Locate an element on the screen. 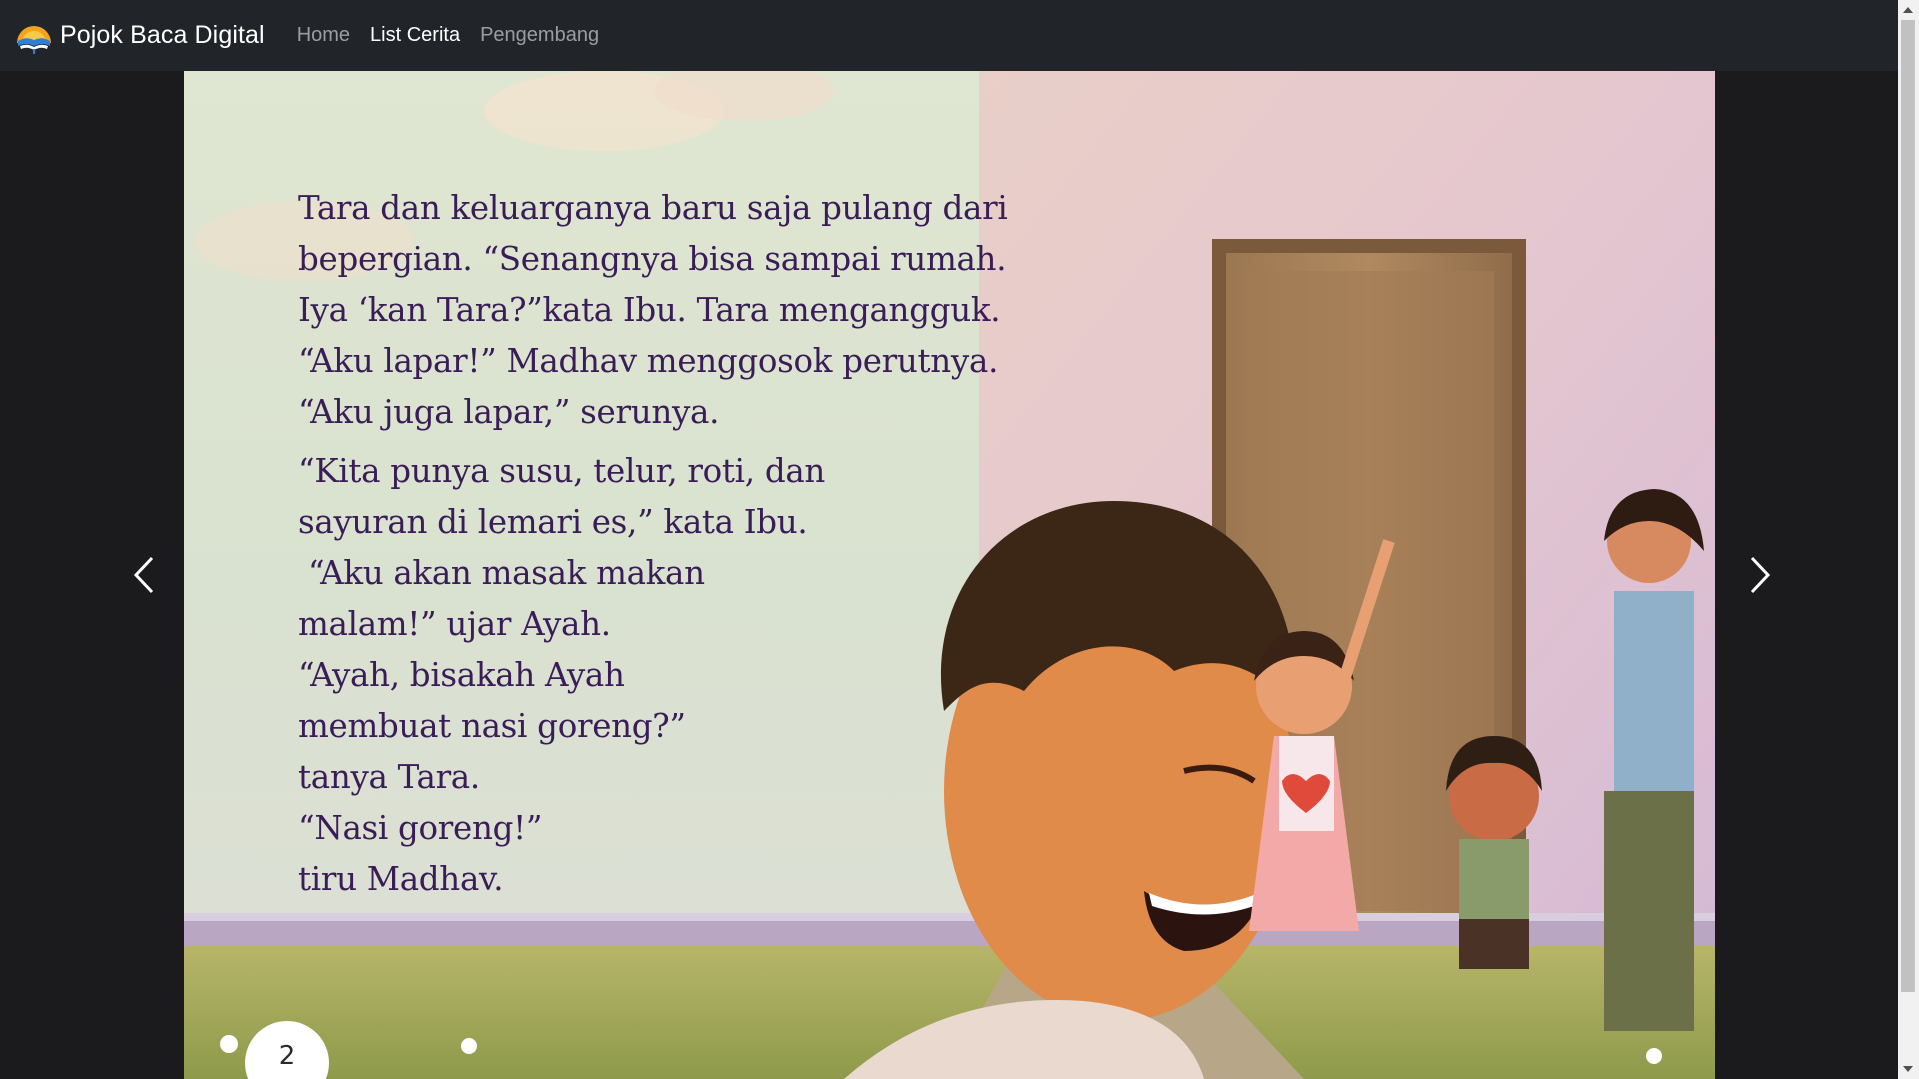  page-scrollbar is located at coordinates (1908, 539).